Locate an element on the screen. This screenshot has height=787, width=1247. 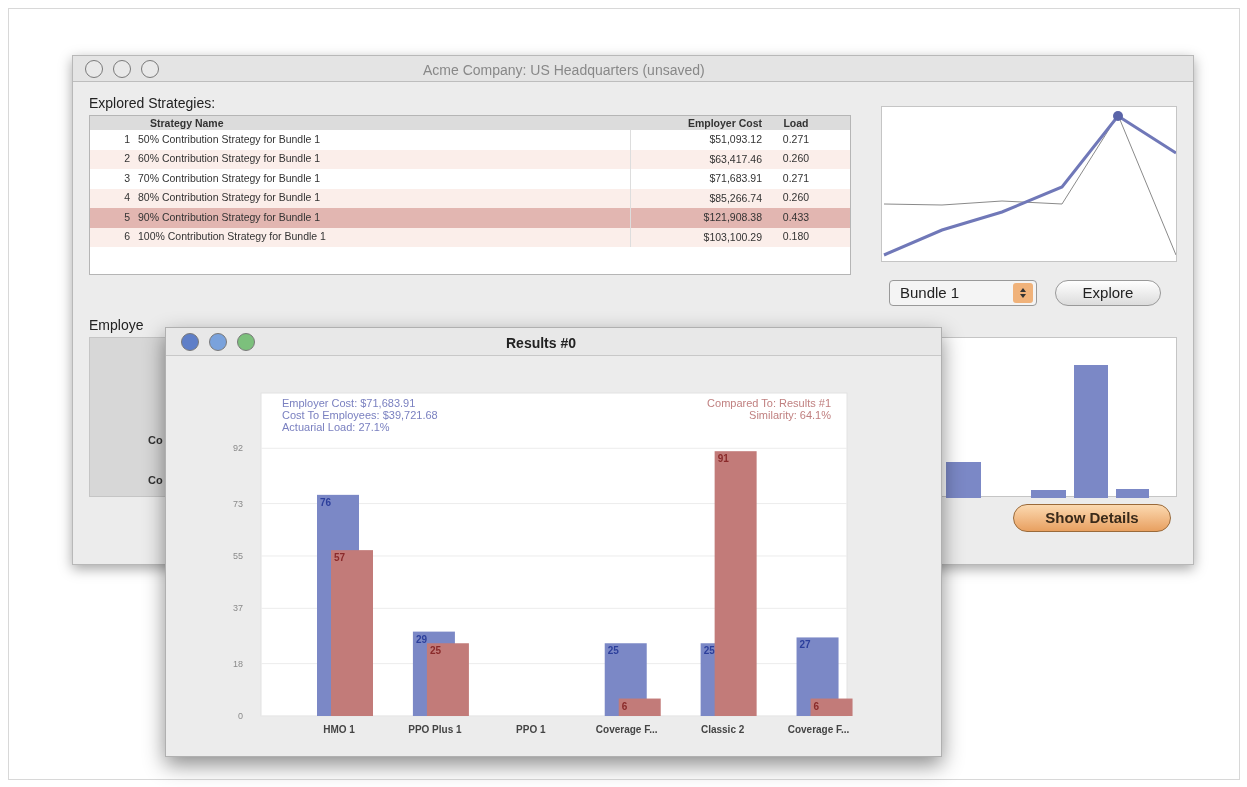
table-cell-text: 100% Contribution Strategy for Bundle 1 is located at coordinates (232, 237).